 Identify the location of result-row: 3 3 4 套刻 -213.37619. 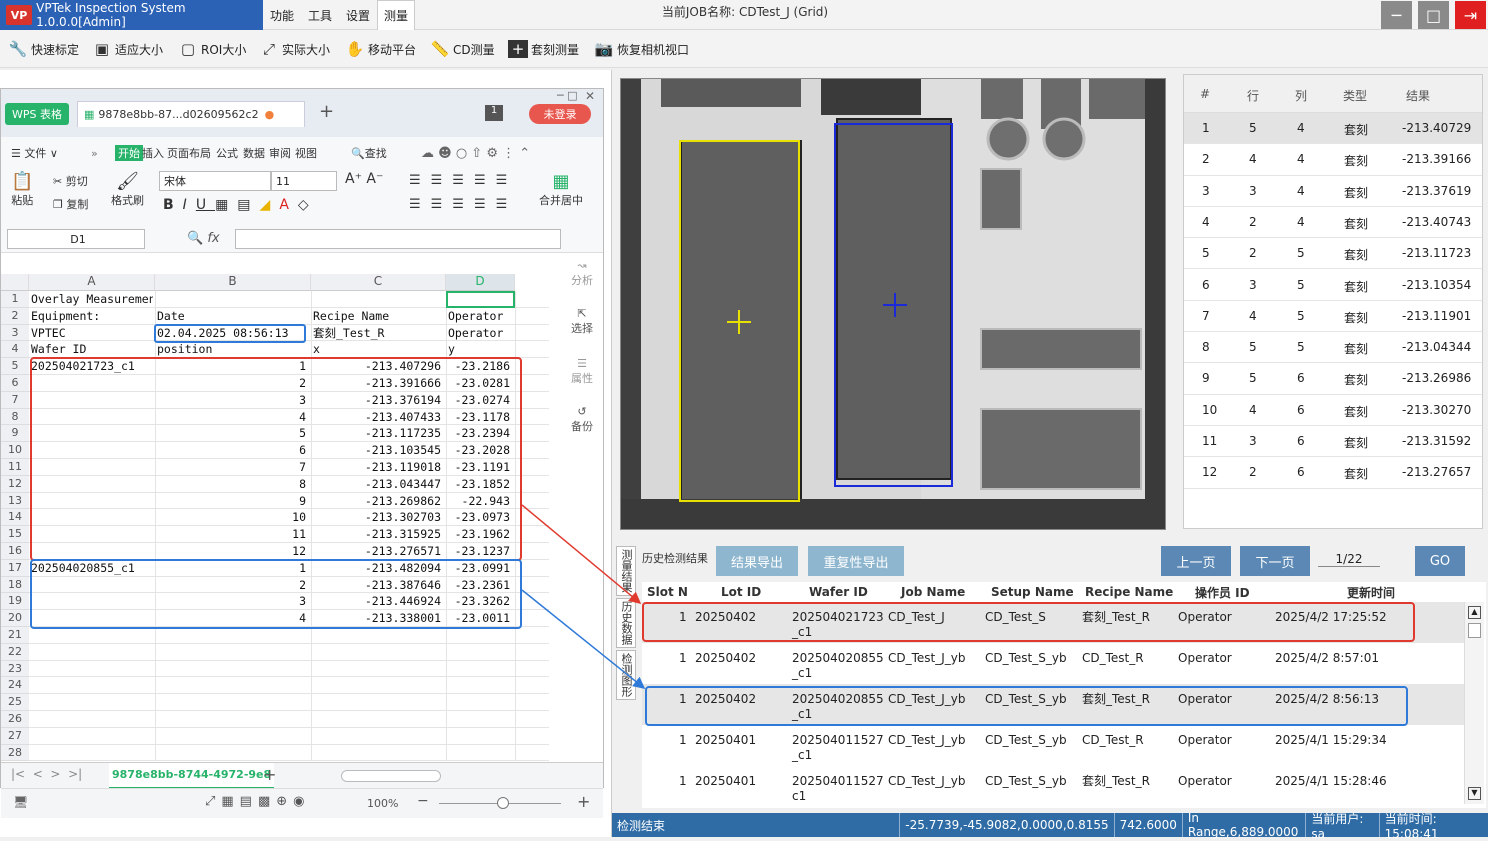
(1333, 191).